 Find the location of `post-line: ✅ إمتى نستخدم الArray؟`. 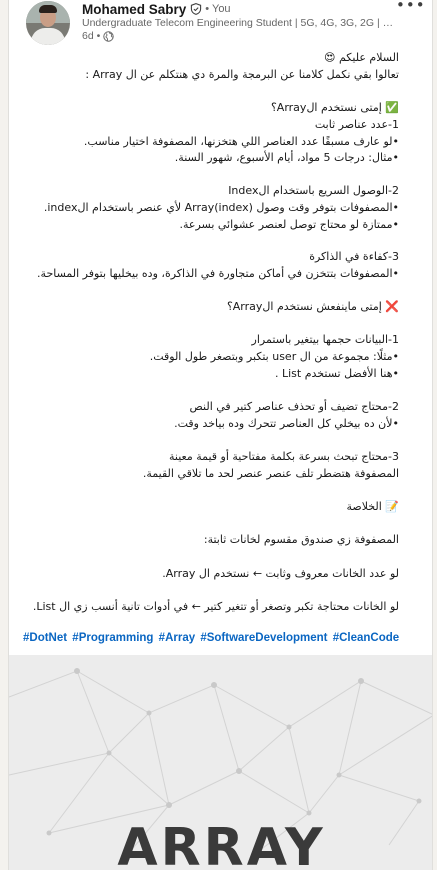

post-line: ✅ إمتى نستخدم الArray؟ is located at coordinates (334, 107).